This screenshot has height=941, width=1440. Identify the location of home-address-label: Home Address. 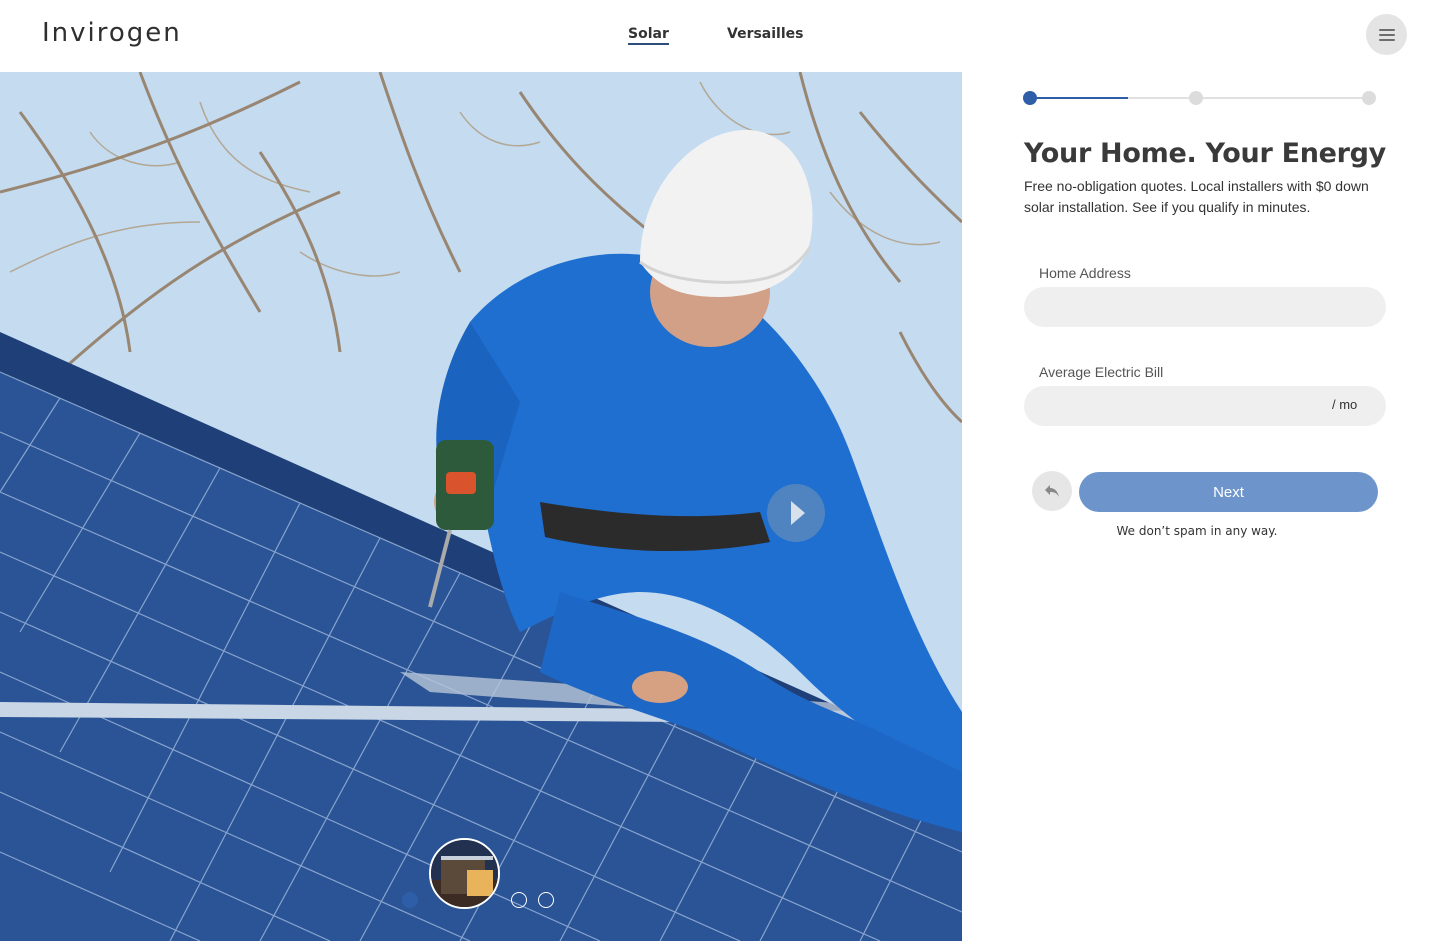
(1085, 273).